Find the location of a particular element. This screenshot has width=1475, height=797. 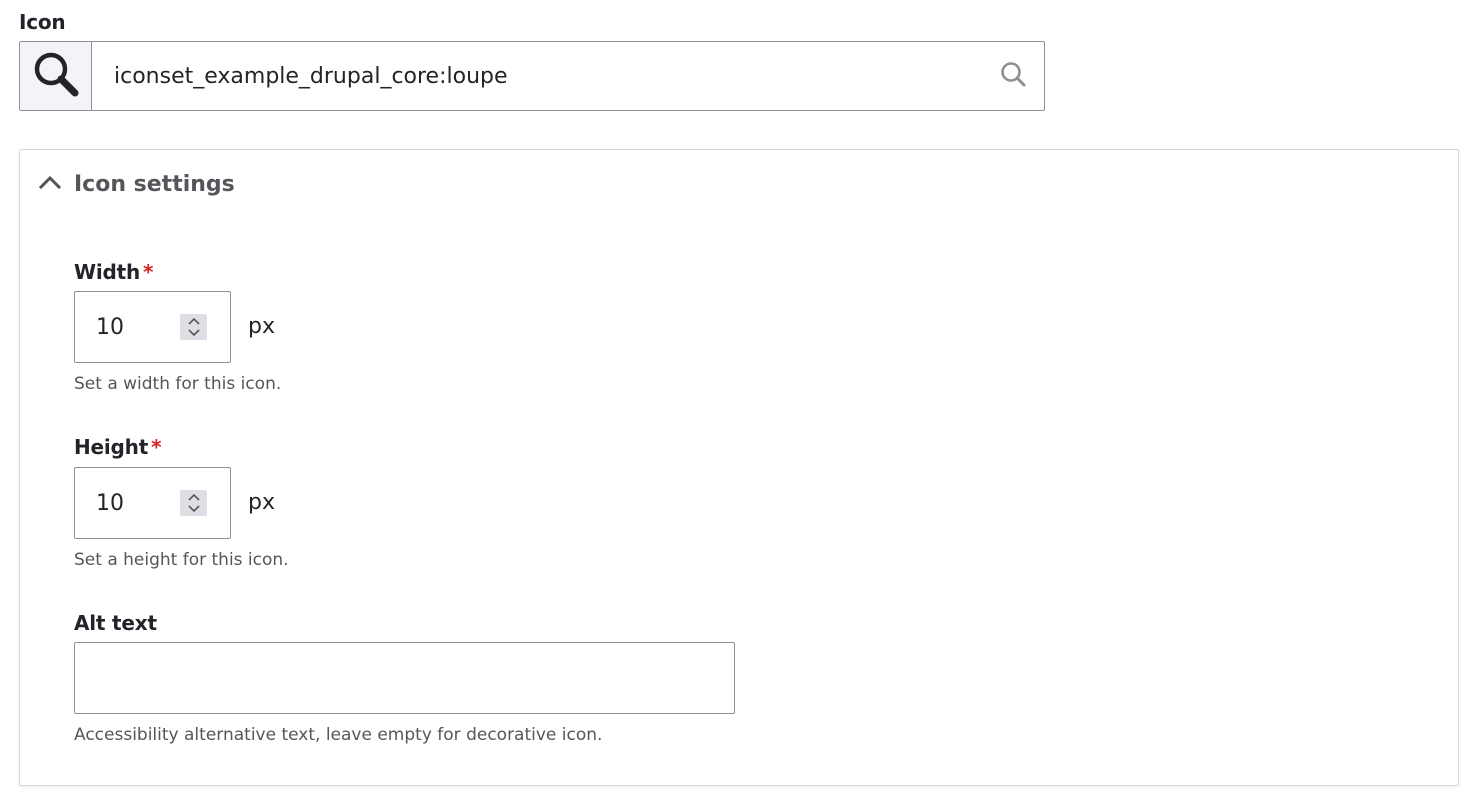

width-required-mark: * is located at coordinates (148, 272).